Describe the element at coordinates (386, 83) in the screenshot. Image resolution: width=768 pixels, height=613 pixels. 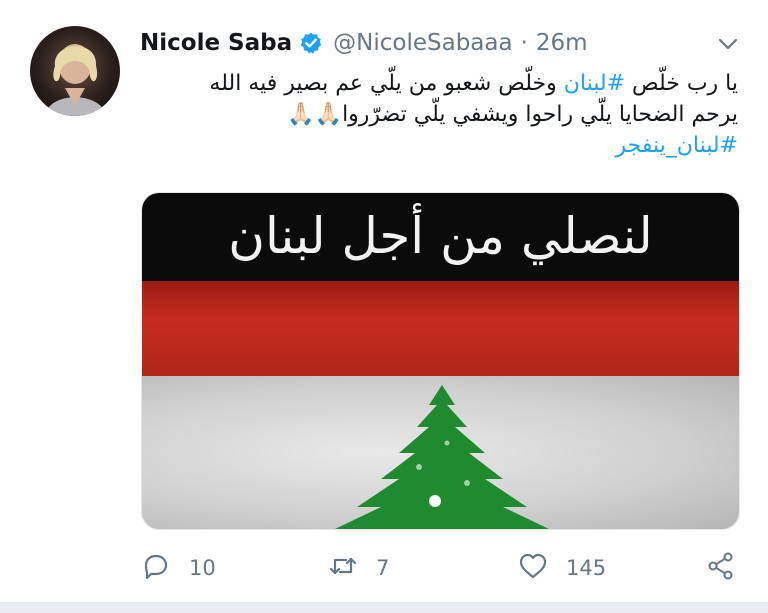
I see `text-segment: وخلّص شعبو من يلّي عم بصير فيه الله` at that location.